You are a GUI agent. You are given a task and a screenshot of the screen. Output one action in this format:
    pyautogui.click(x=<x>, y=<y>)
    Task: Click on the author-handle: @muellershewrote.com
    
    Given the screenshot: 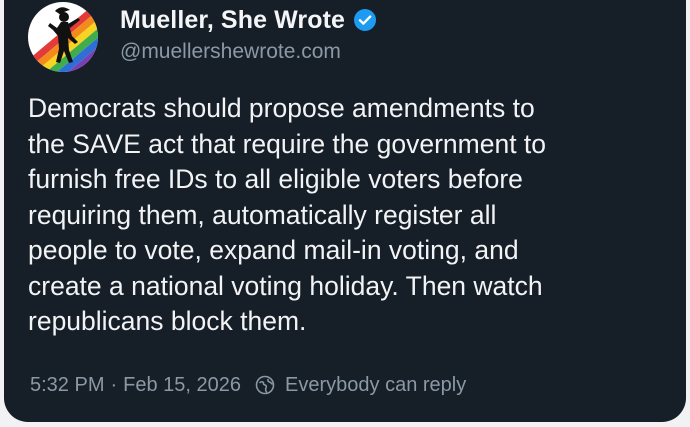 What is the action you would take?
    pyautogui.click(x=230, y=52)
    